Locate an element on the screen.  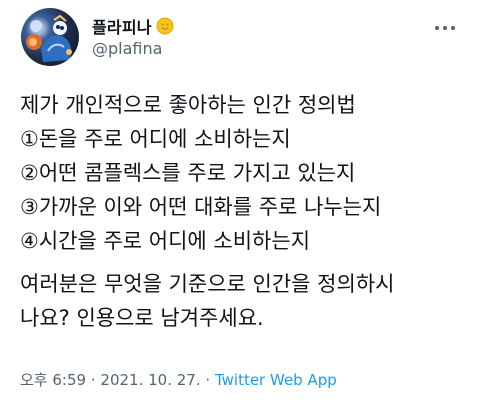
tweet-line: ③가까운 이와 어떤 대화를 주로 나누는지 is located at coordinates (201, 207).